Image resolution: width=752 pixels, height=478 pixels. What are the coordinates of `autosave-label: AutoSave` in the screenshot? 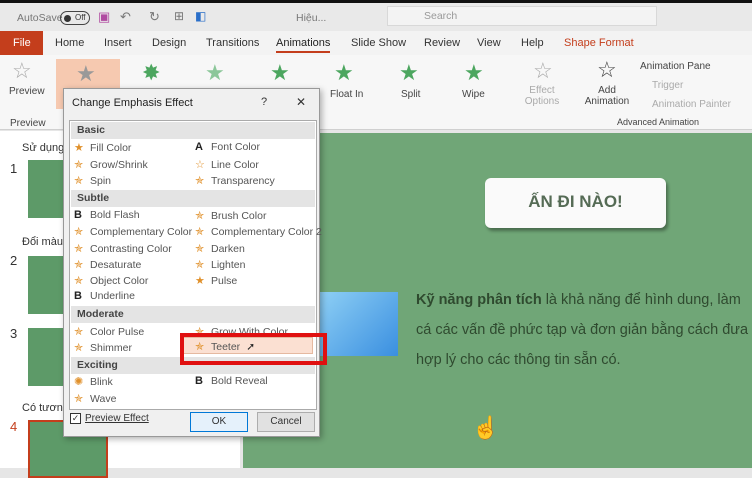 It's located at (40, 18).